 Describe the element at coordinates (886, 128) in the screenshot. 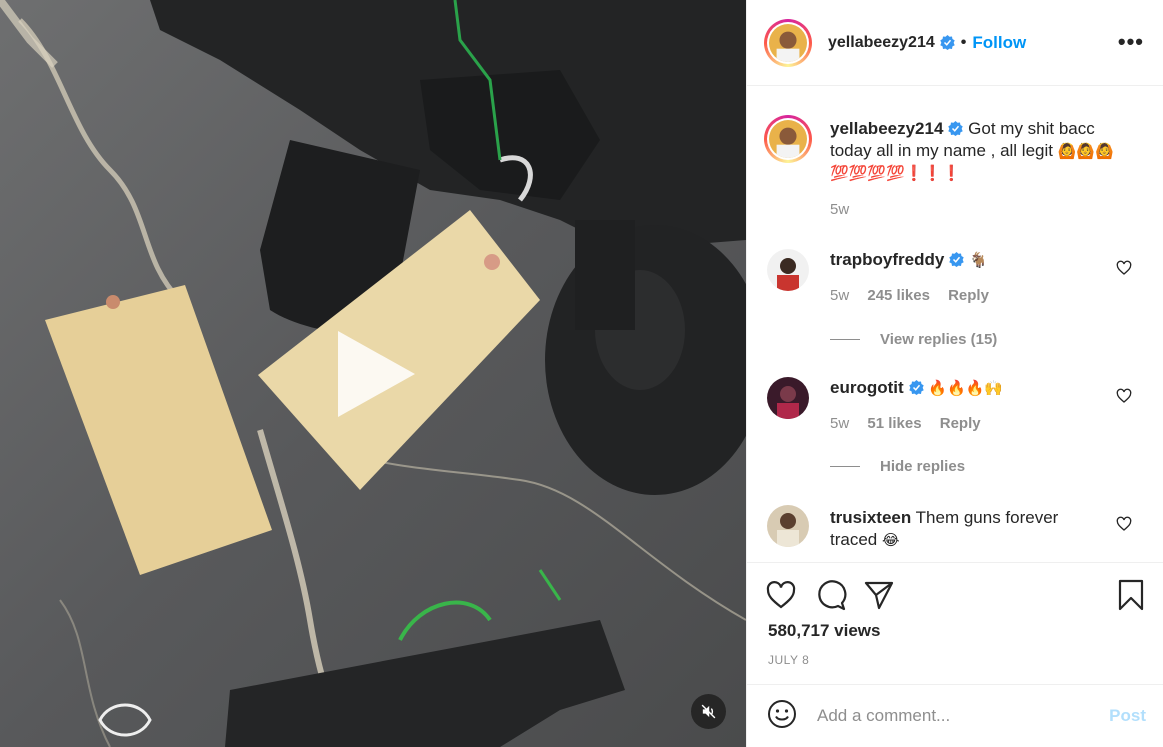

I see `caption-username: yellabeezy214` at that location.